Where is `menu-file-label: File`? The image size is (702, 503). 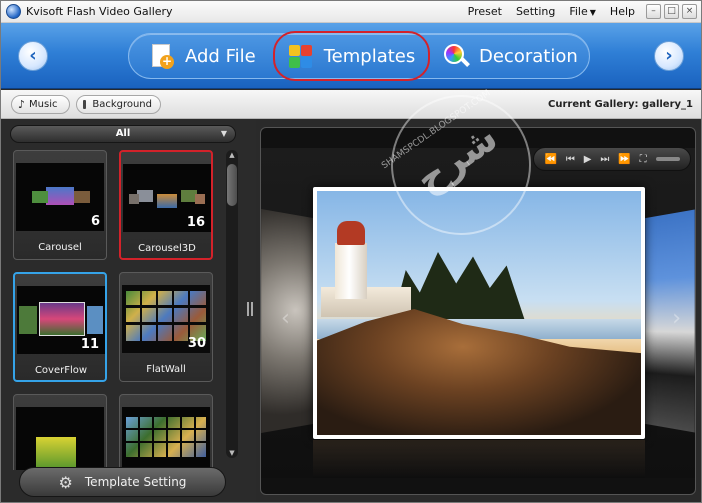 menu-file-label: File is located at coordinates (578, 11).